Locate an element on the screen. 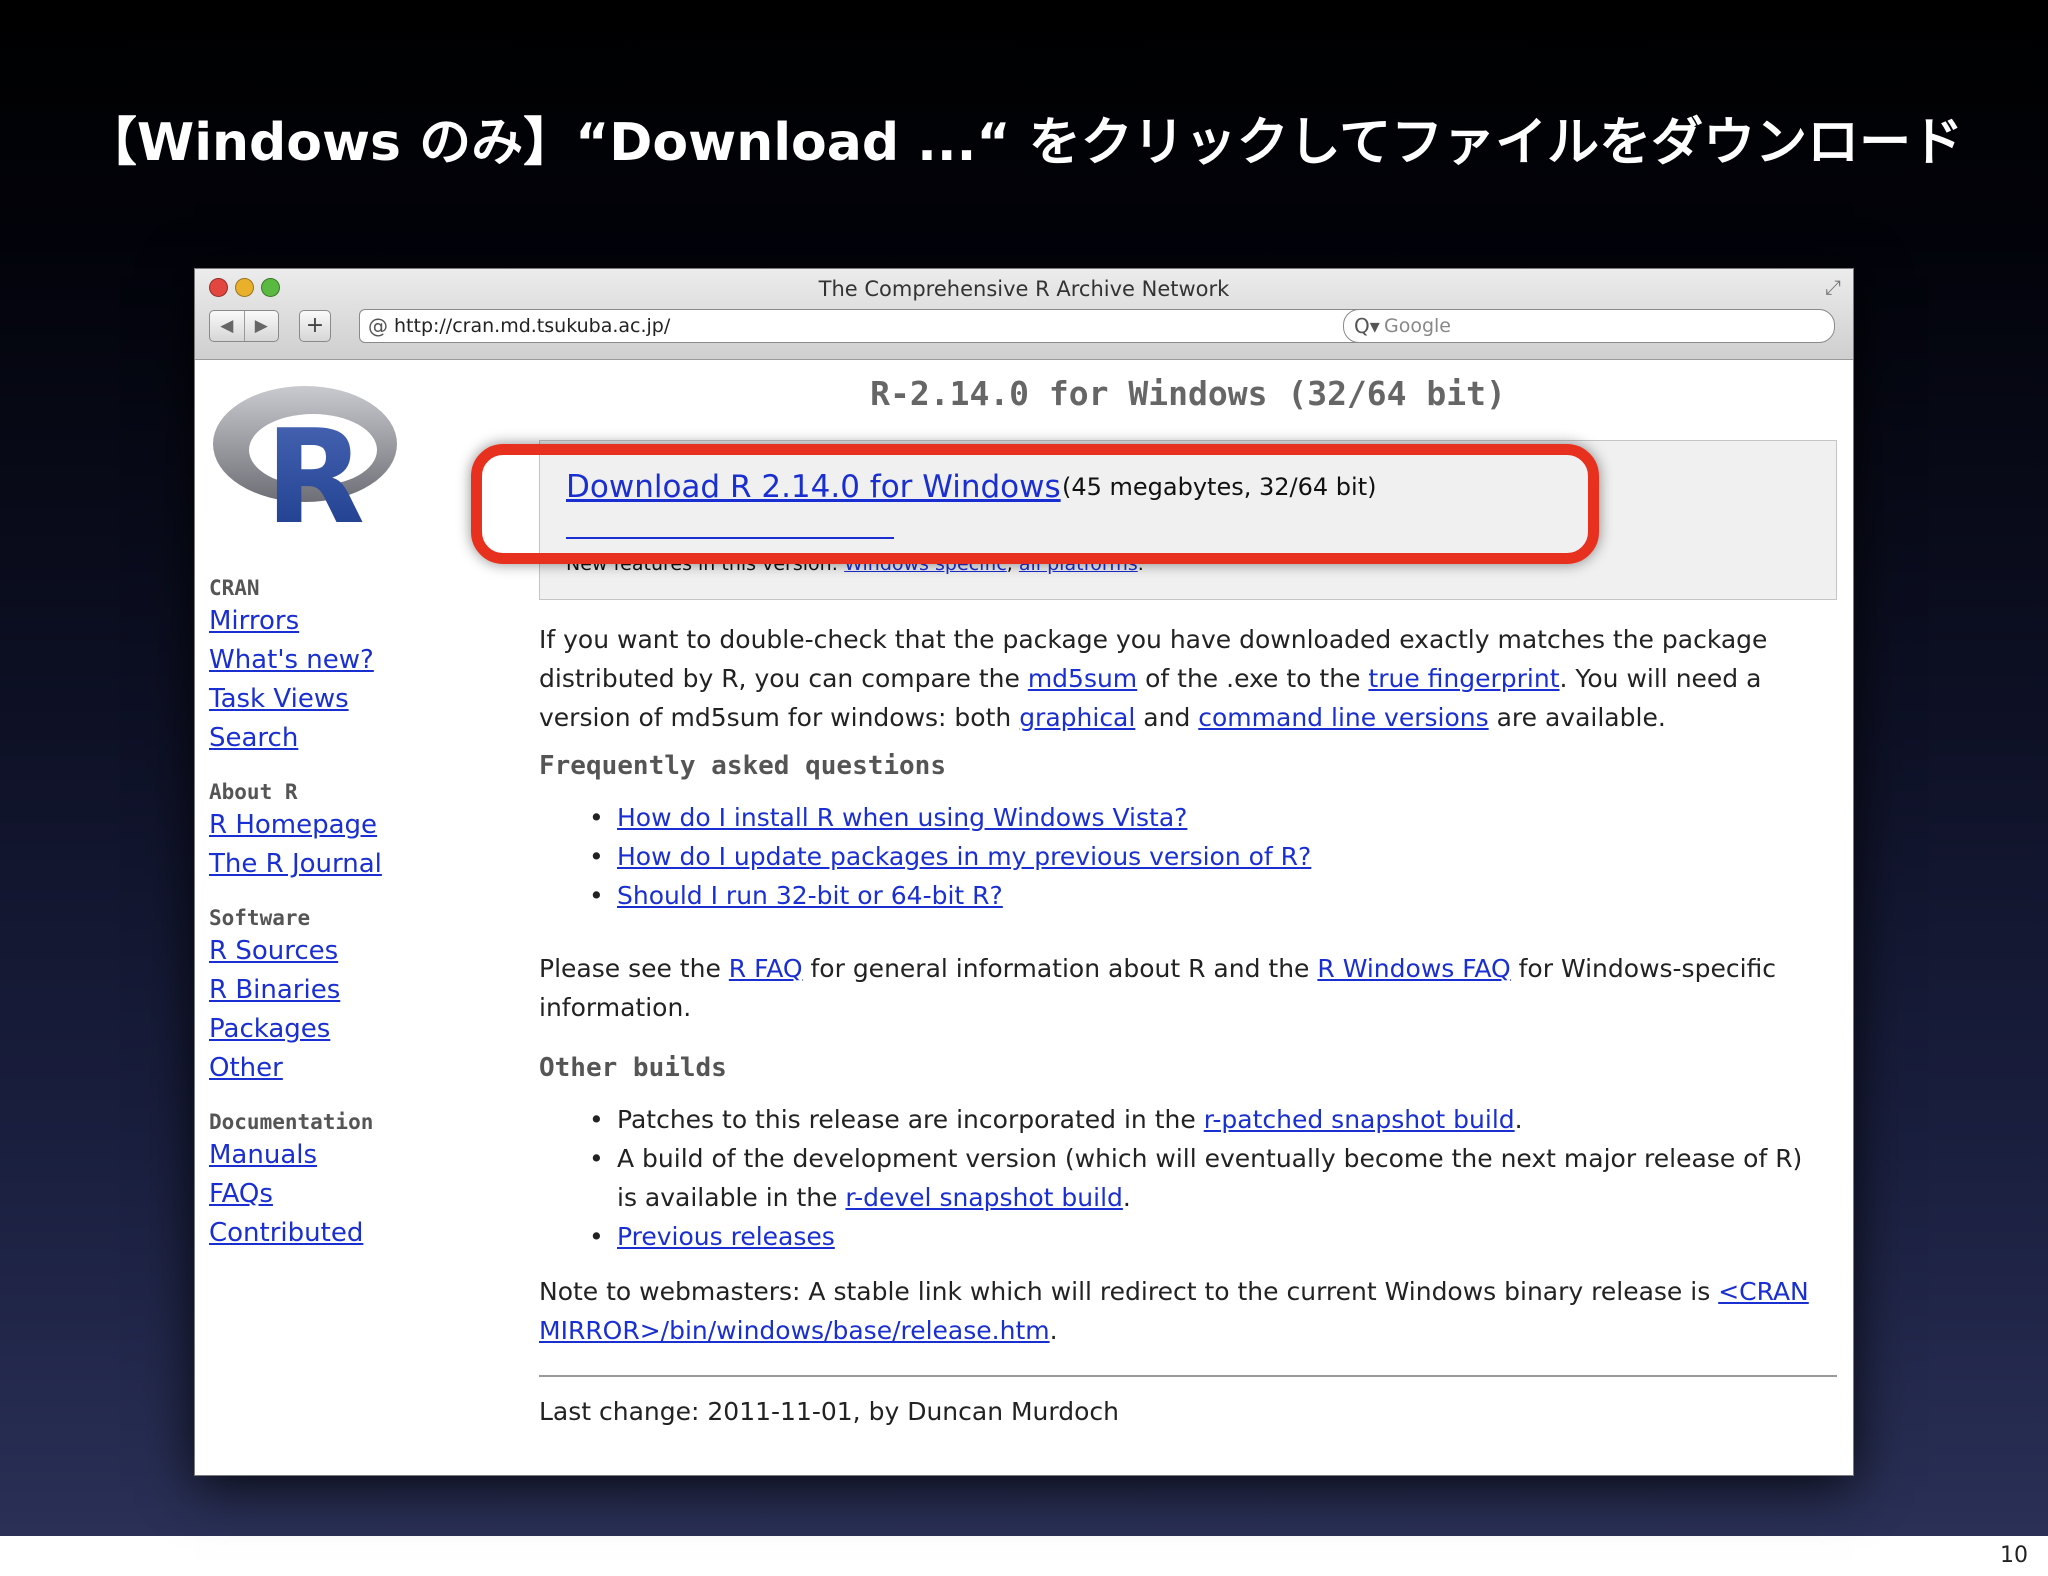  other-builds-heading: Other builds is located at coordinates (633, 1068).